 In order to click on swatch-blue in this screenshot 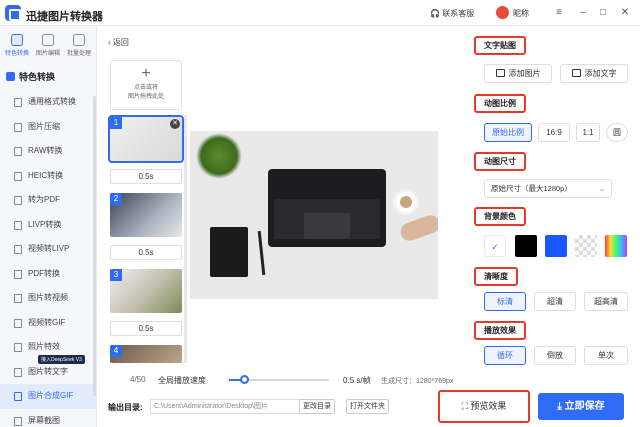, I will do `click(556, 246)`.